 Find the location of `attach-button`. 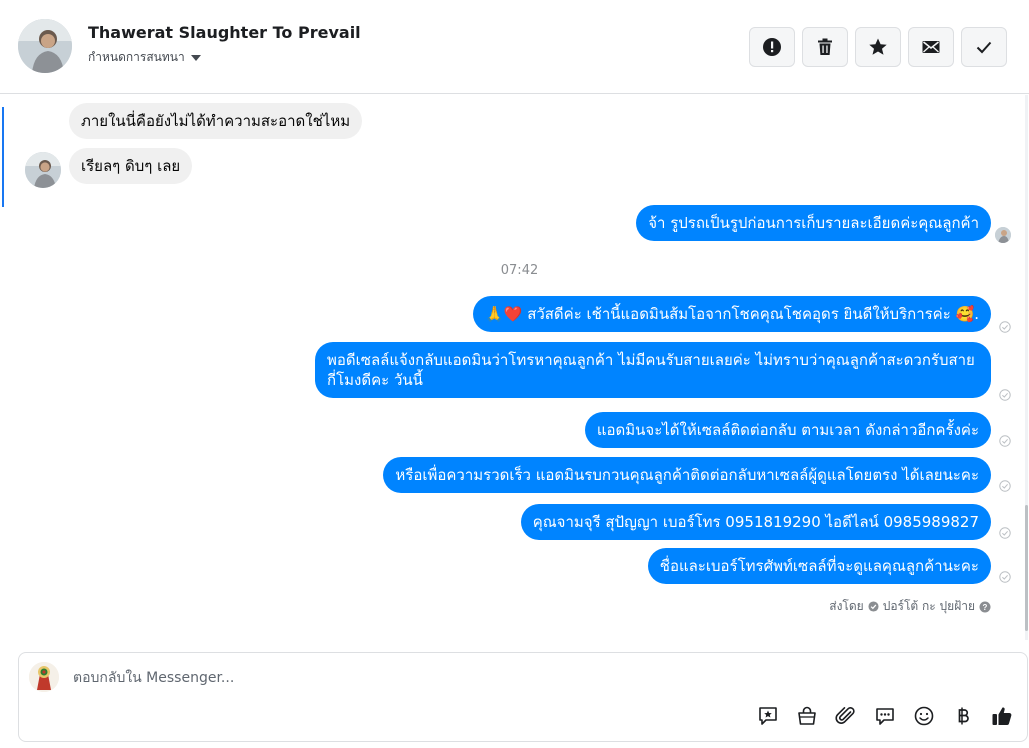

attach-button is located at coordinates (846, 716).